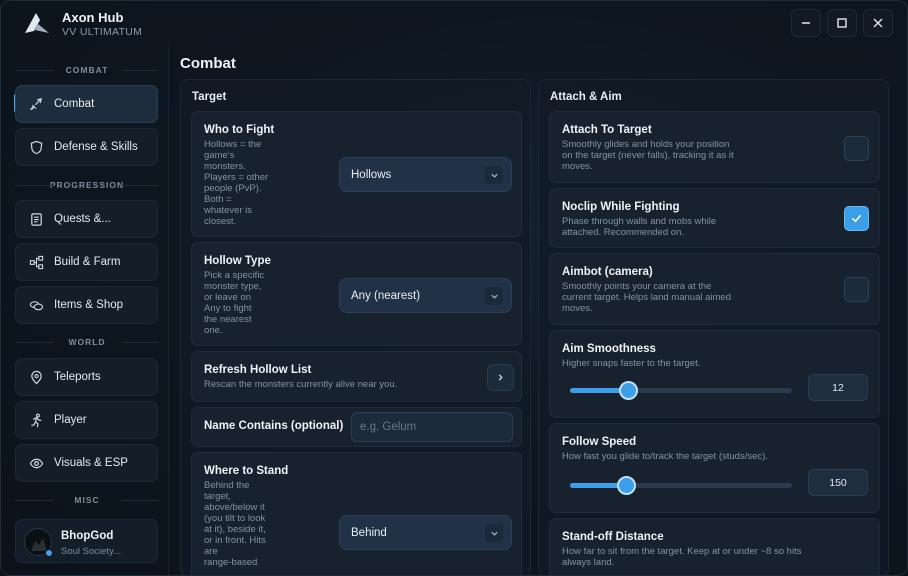 The width and height of the screenshot is (908, 576). What do you see at coordinates (87, 185) in the screenshot?
I see `section-label-progression: PROGRESSION` at bounding box center [87, 185].